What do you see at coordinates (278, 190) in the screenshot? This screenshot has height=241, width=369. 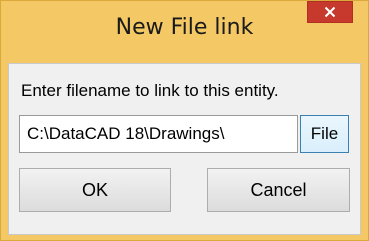 I see `cancel-button: Cancel` at bounding box center [278, 190].